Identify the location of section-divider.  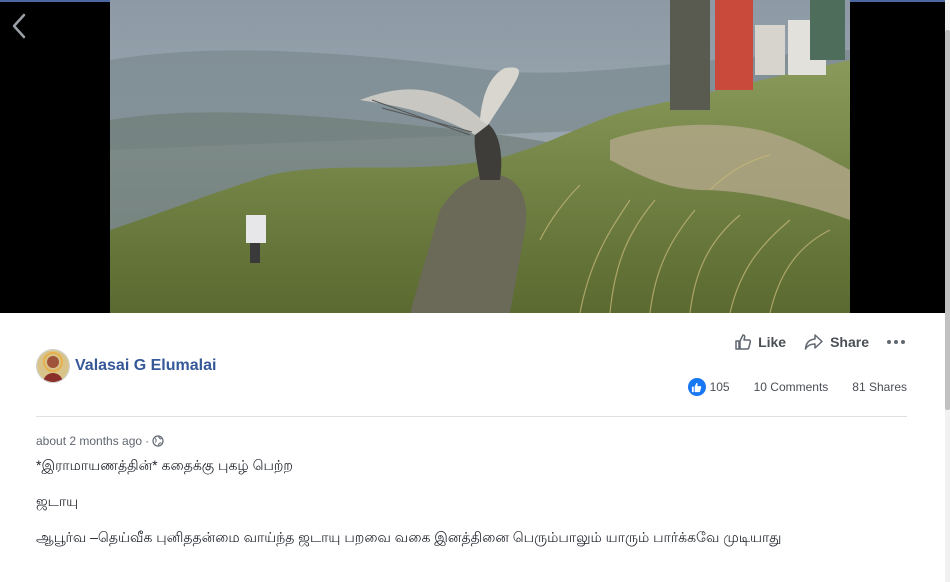
(471, 416).